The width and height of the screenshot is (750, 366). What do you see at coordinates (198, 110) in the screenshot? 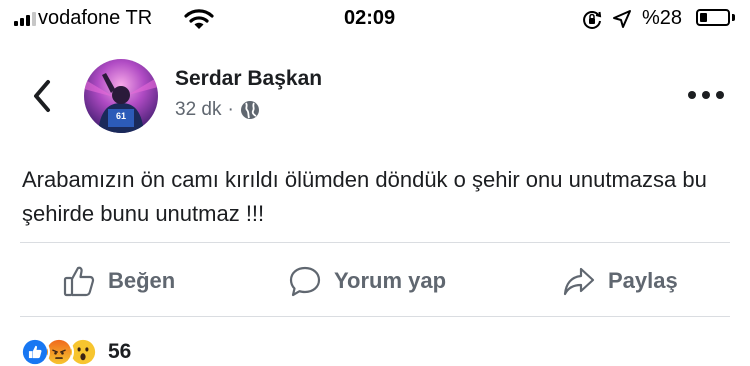
I see `post-time: 32 dk` at bounding box center [198, 110].